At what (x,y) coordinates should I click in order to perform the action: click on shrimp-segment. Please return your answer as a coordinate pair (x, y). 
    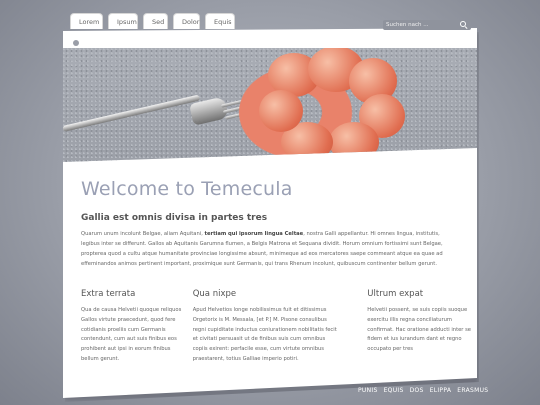
    Looking at the image, I should click on (281, 111).